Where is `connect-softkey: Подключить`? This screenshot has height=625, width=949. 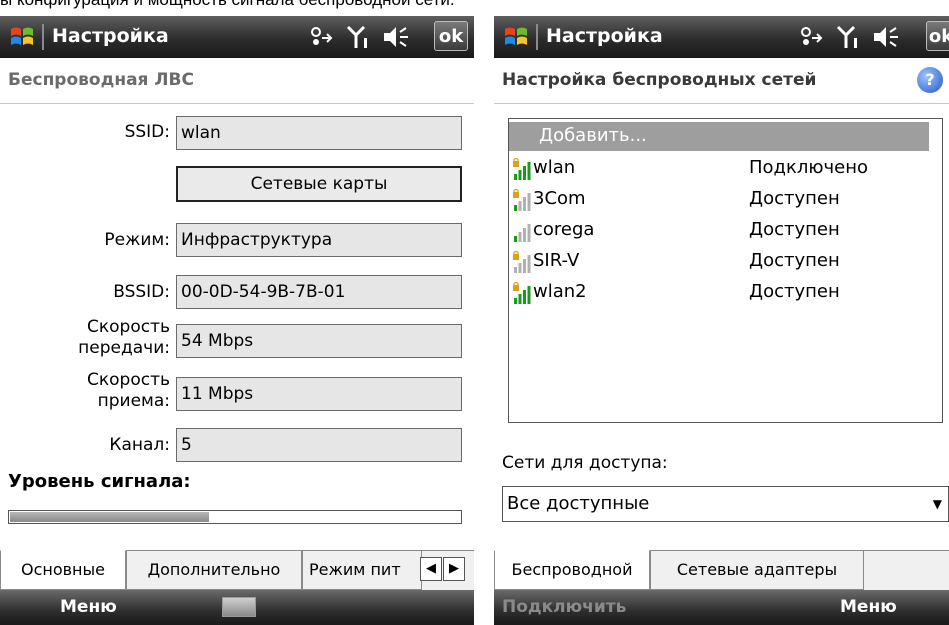 connect-softkey: Подключить is located at coordinates (564, 607).